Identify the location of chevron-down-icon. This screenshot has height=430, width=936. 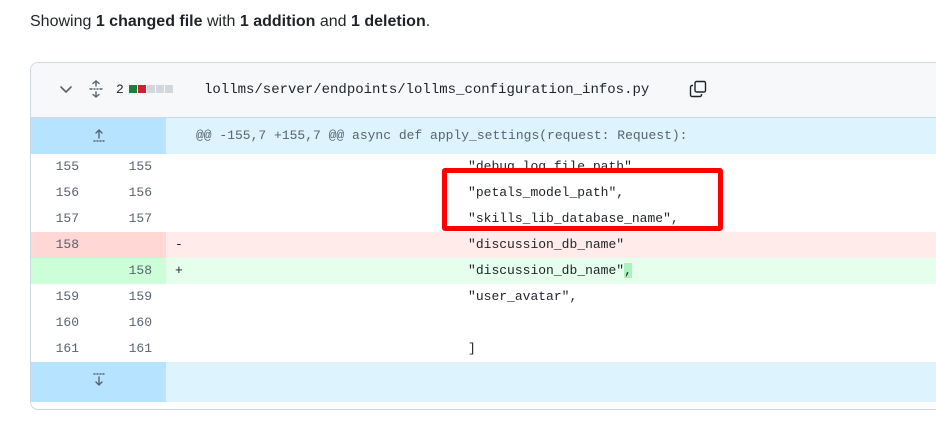
(66, 89).